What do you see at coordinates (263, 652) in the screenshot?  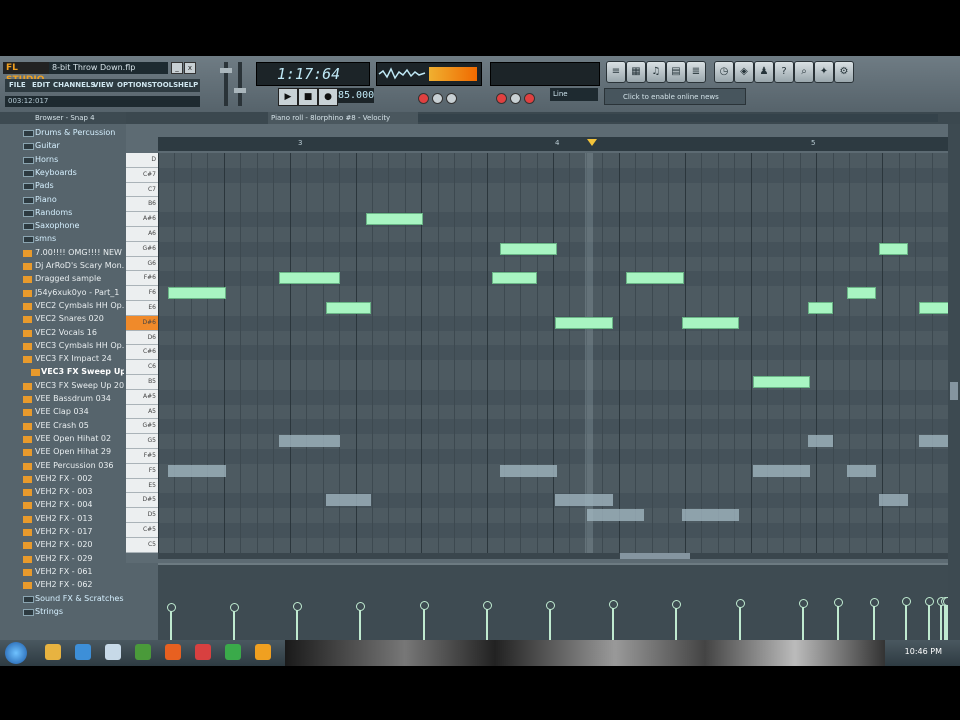 I see `fl-studio-taskbar-icon` at bounding box center [263, 652].